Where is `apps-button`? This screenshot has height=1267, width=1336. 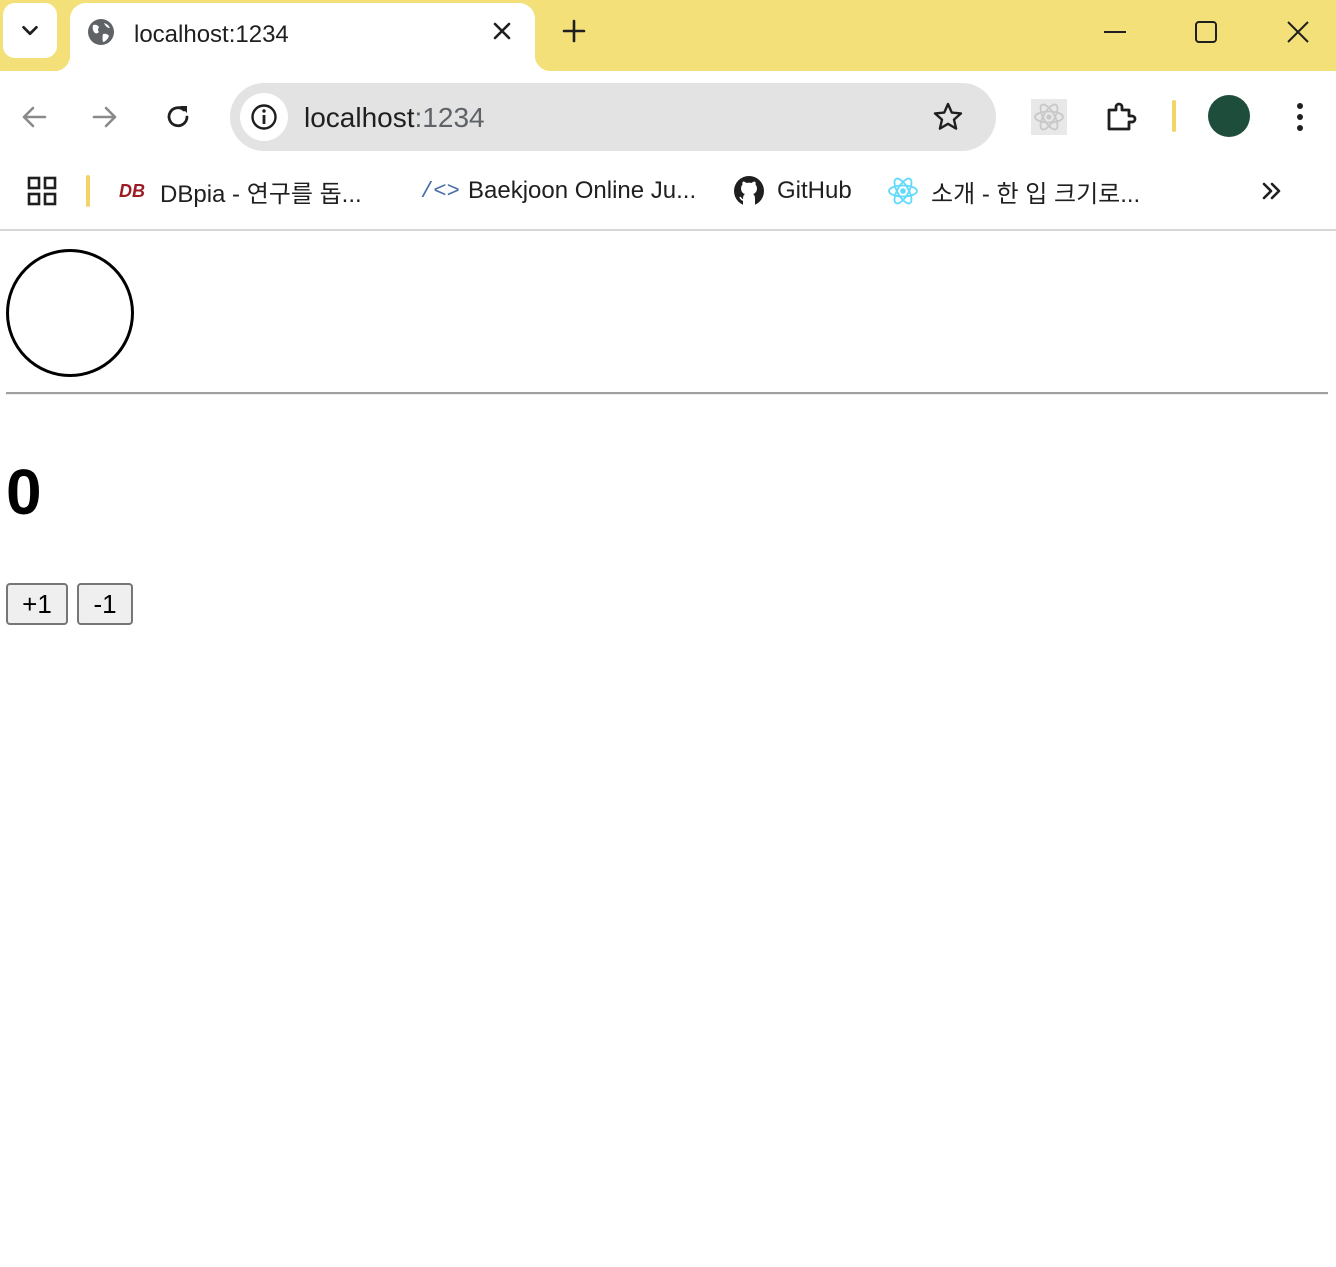 apps-button is located at coordinates (42, 191).